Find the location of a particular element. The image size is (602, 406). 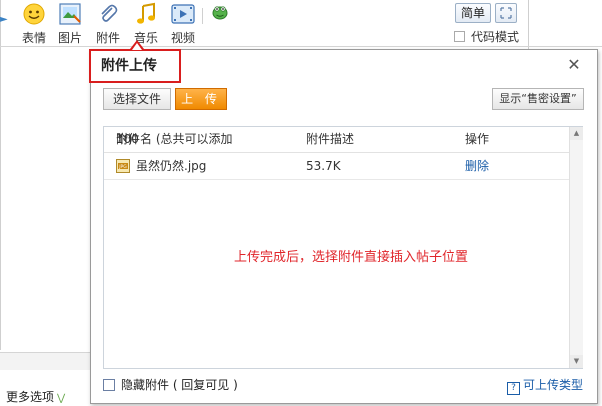

video-button: 视频 is located at coordinates (183, 24).